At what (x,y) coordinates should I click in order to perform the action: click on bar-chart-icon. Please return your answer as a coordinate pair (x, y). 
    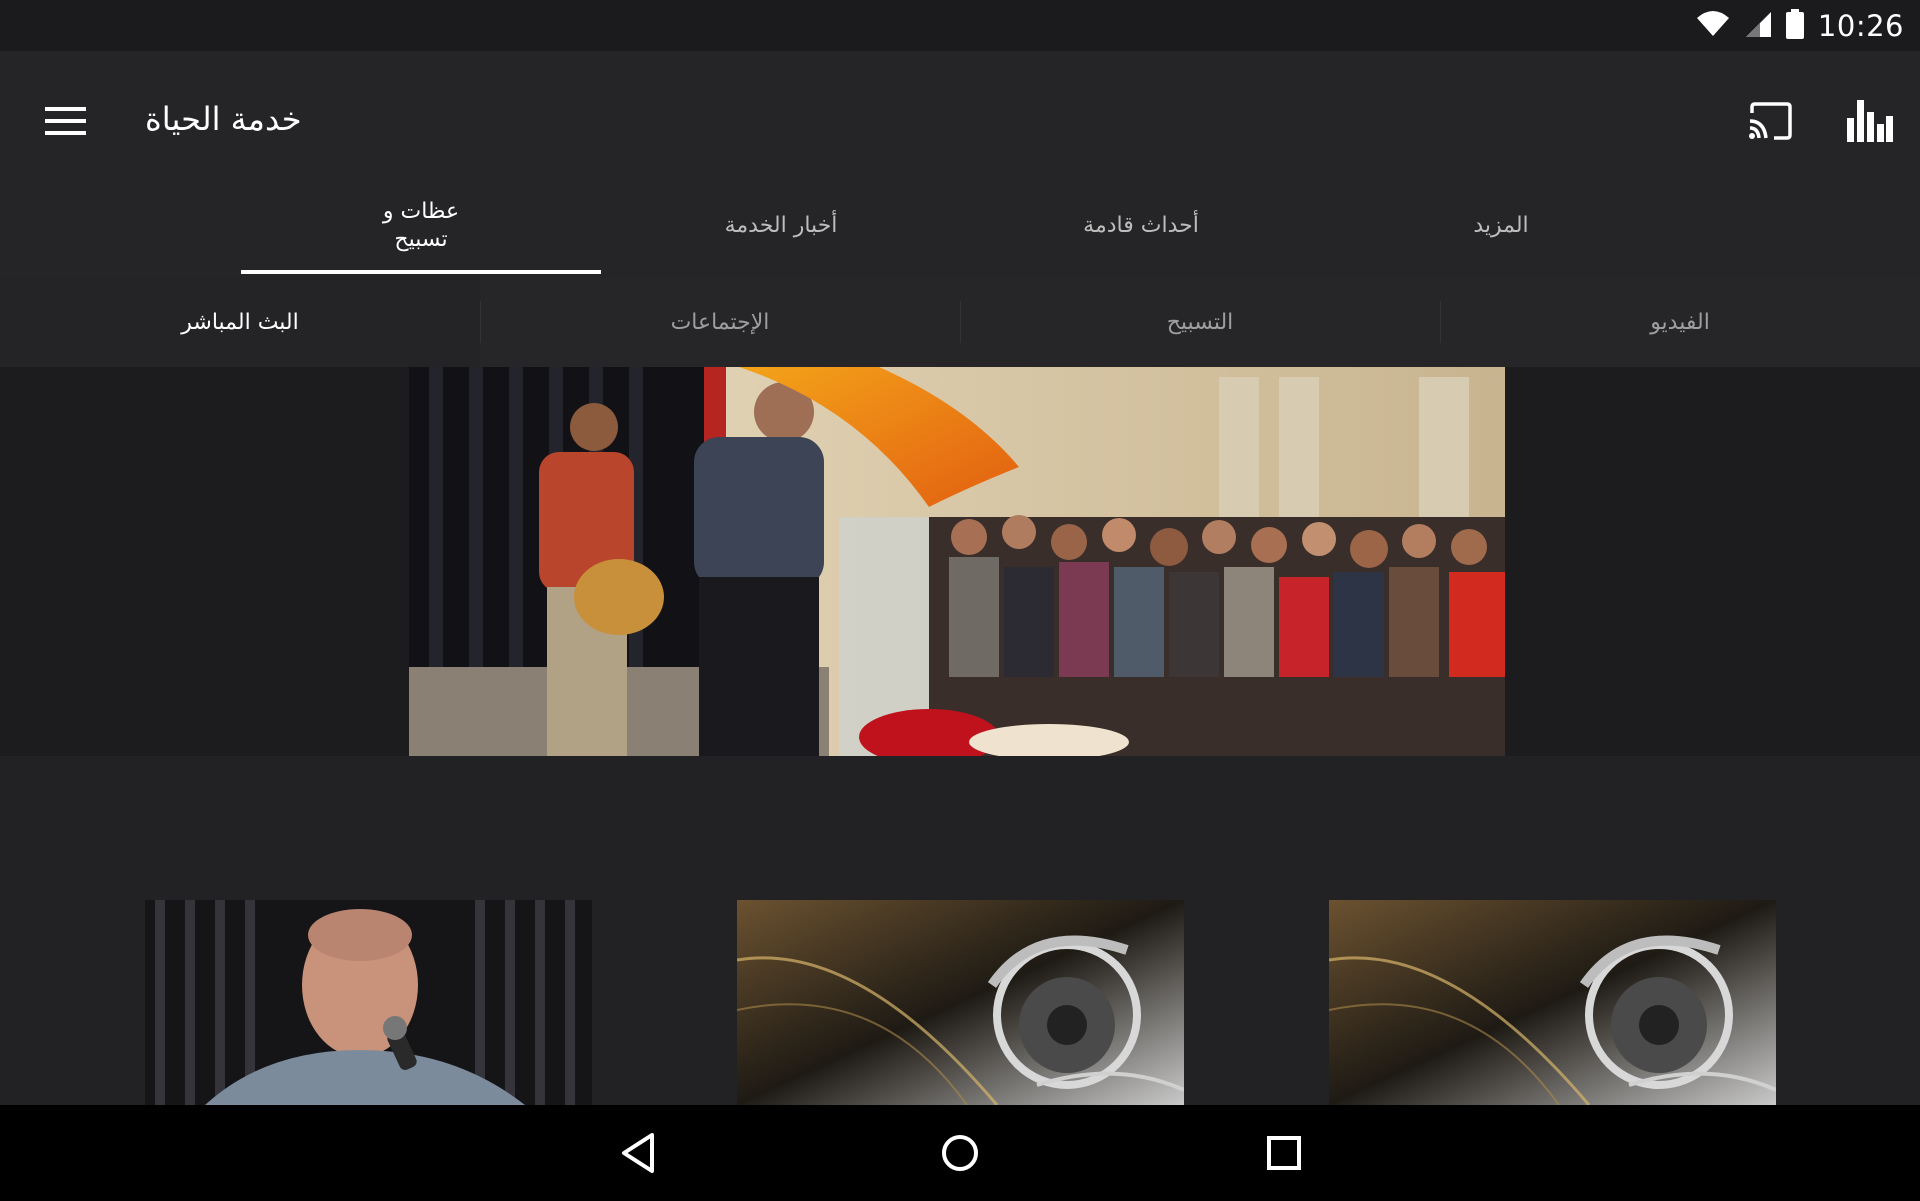
    Looking at the image, I should click on (1870, 121).